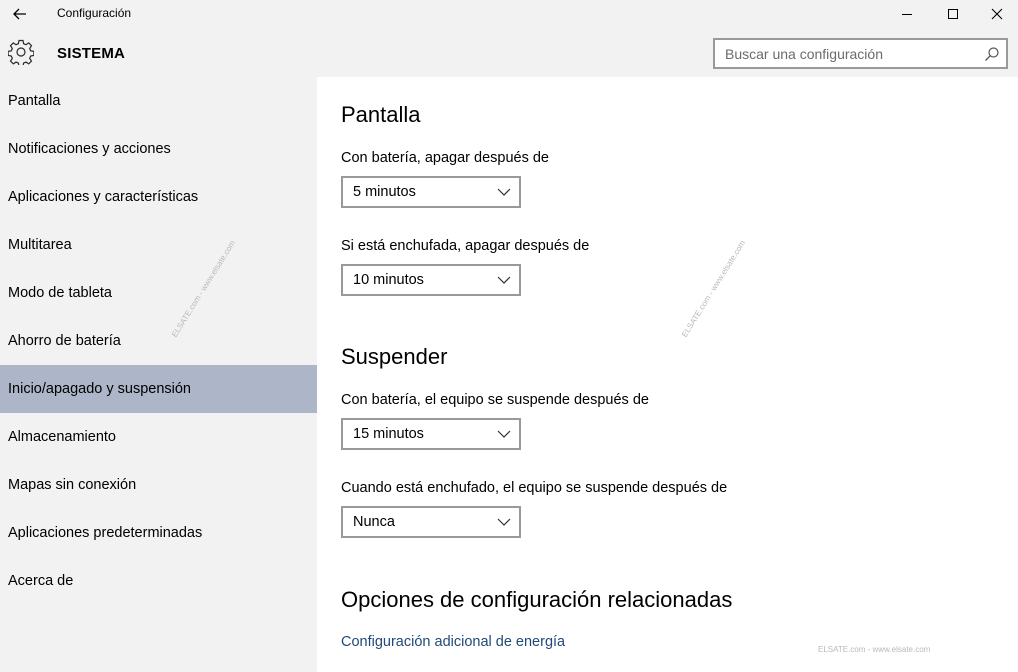  What do you see at coordinates (388, 280) in the screenshot?
I see `screen-plugged-value: 10 minutos` at bounding box center [388, 280].